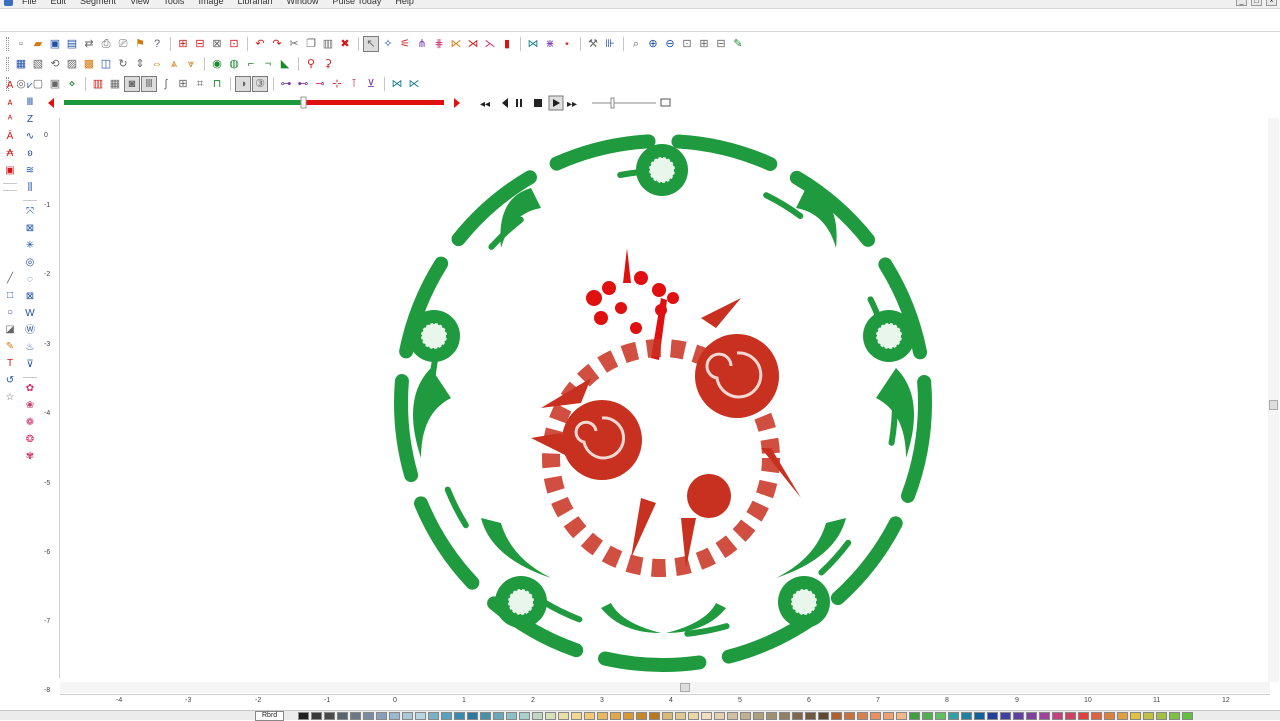 The height and width of the screenshot is (721, 1280). Describe the element at coordinates (30, 279) in the screenshot. I see `spiral-fill-icon: ◌` at that location.